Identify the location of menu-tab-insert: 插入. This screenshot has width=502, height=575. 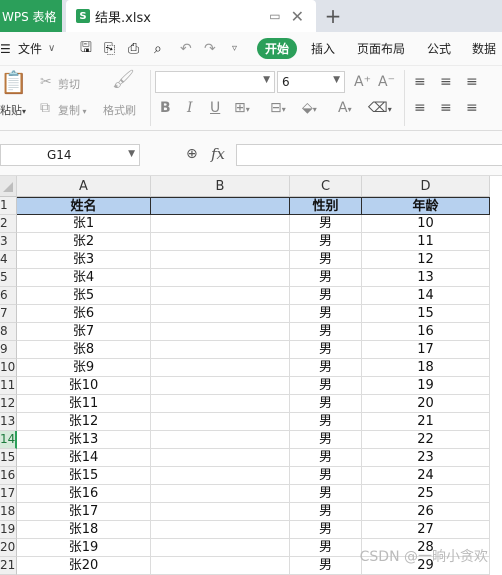
(323, 48).